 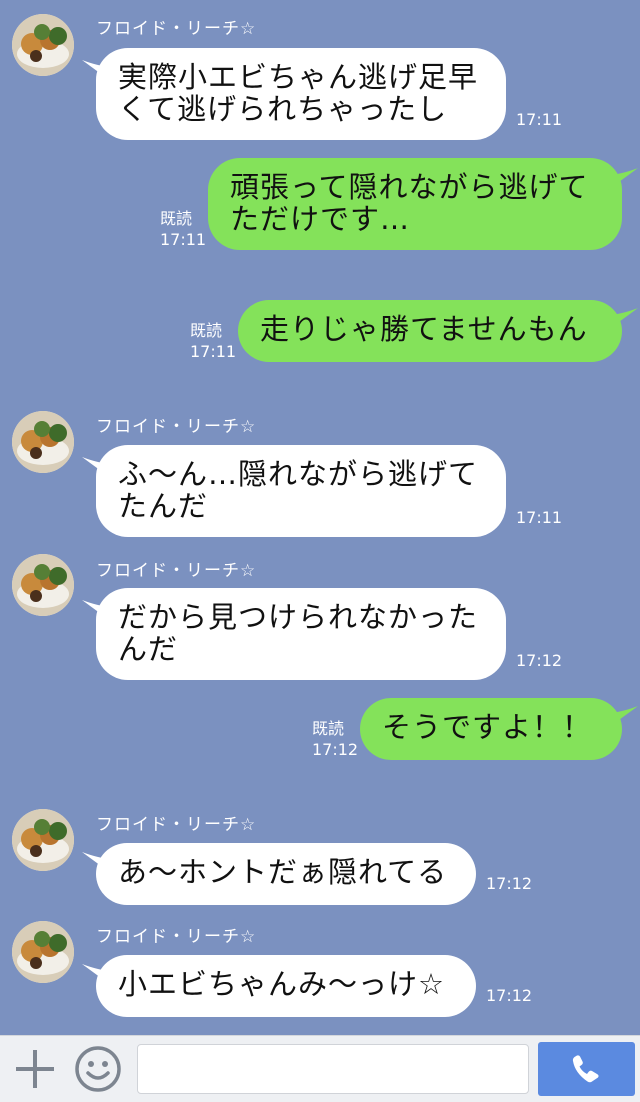 I want to click on message-text-line: そうですよ！！, so click(x=487, y=727).